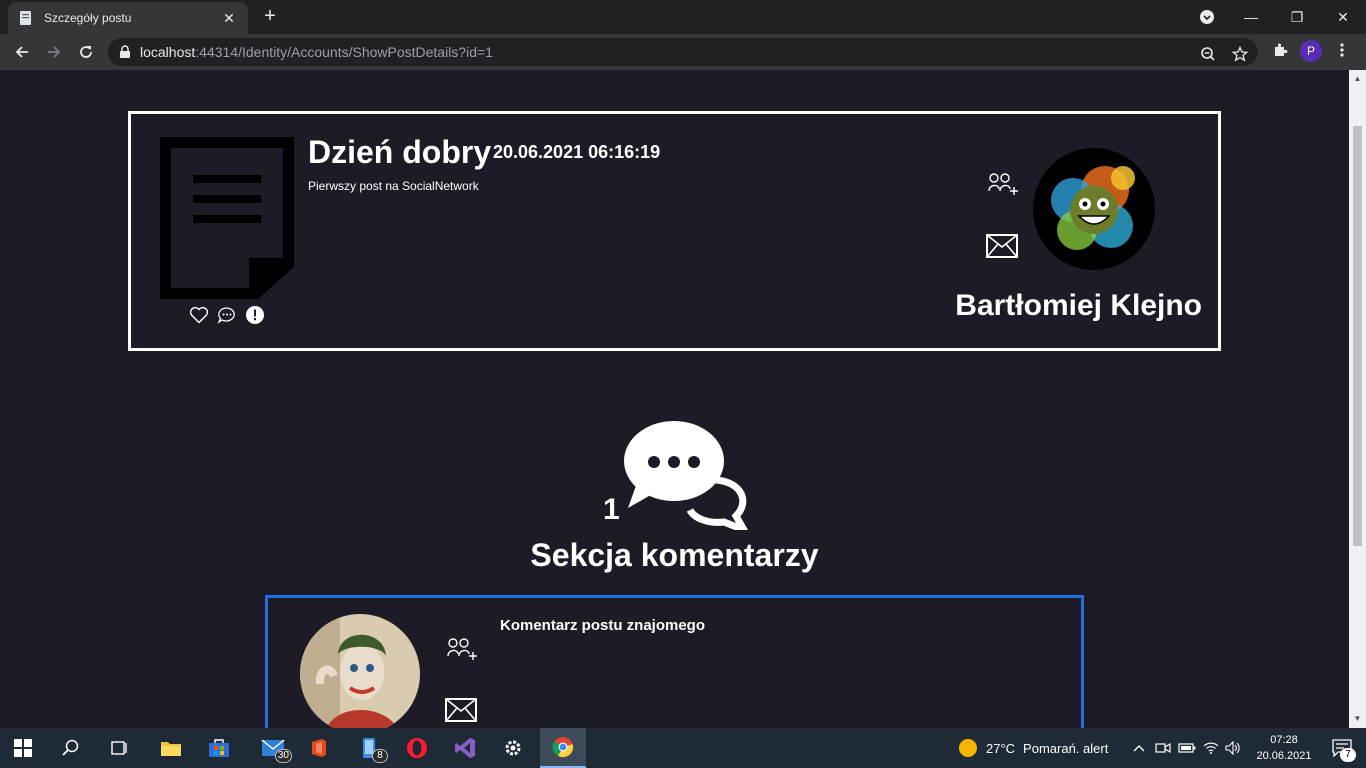  I want to click on meet-now-icon, so click(1163, 748).